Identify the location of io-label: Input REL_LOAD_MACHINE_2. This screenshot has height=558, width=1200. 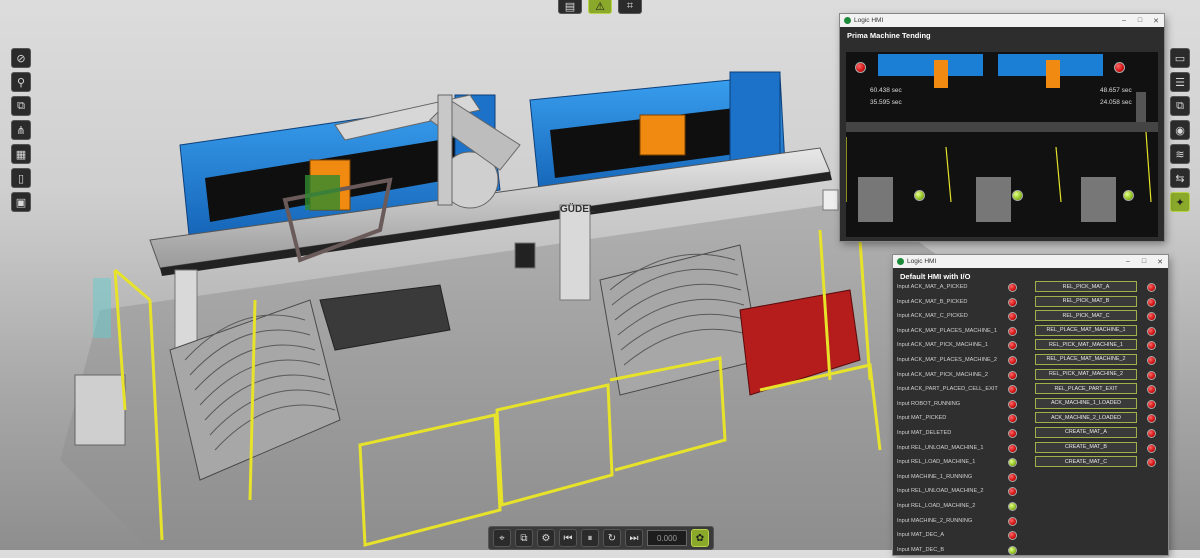
(936, 505).